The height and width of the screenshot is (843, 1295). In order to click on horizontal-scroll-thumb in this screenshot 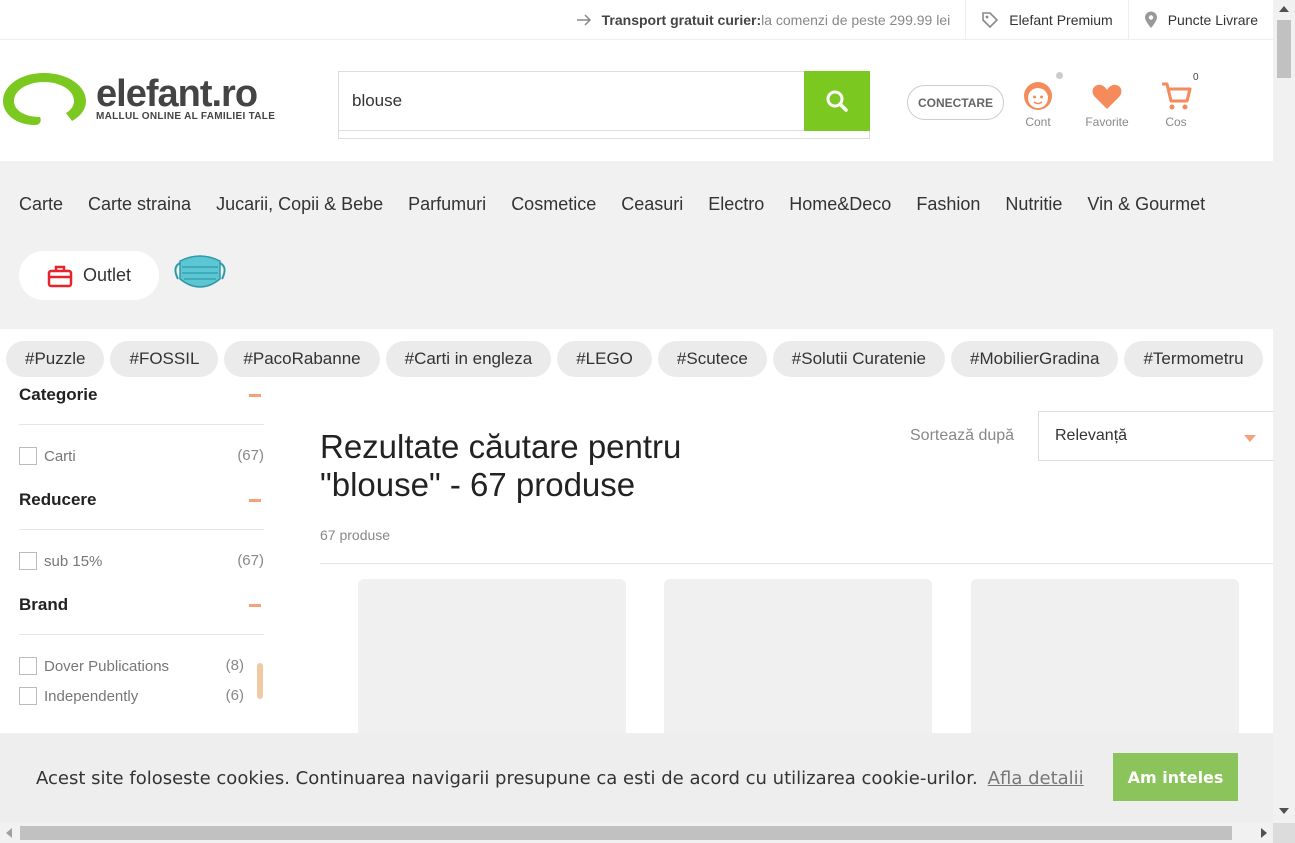, I will do `click(626, 833)`.